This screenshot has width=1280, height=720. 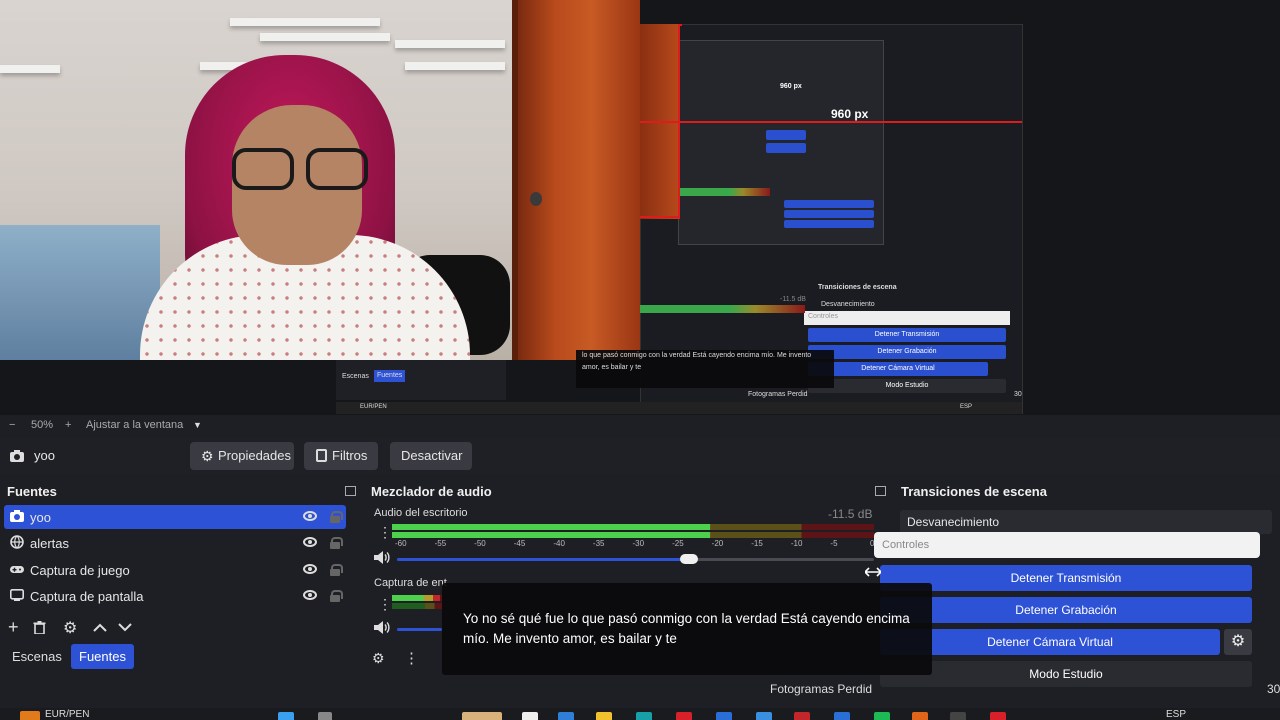 I want to click on zoom-in-button: +, so click(x=68, y=425).